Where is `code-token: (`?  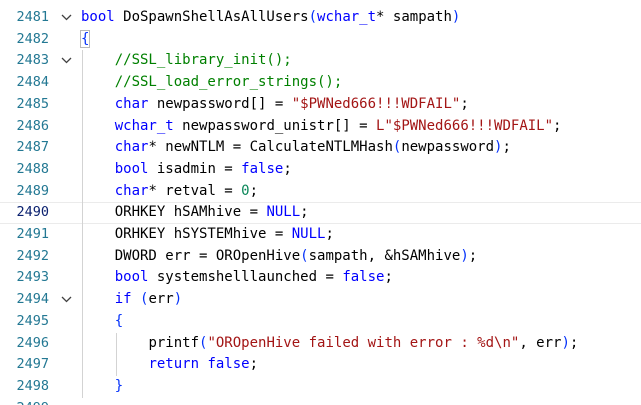
code-token: ( is located at coordinates (304, 255).